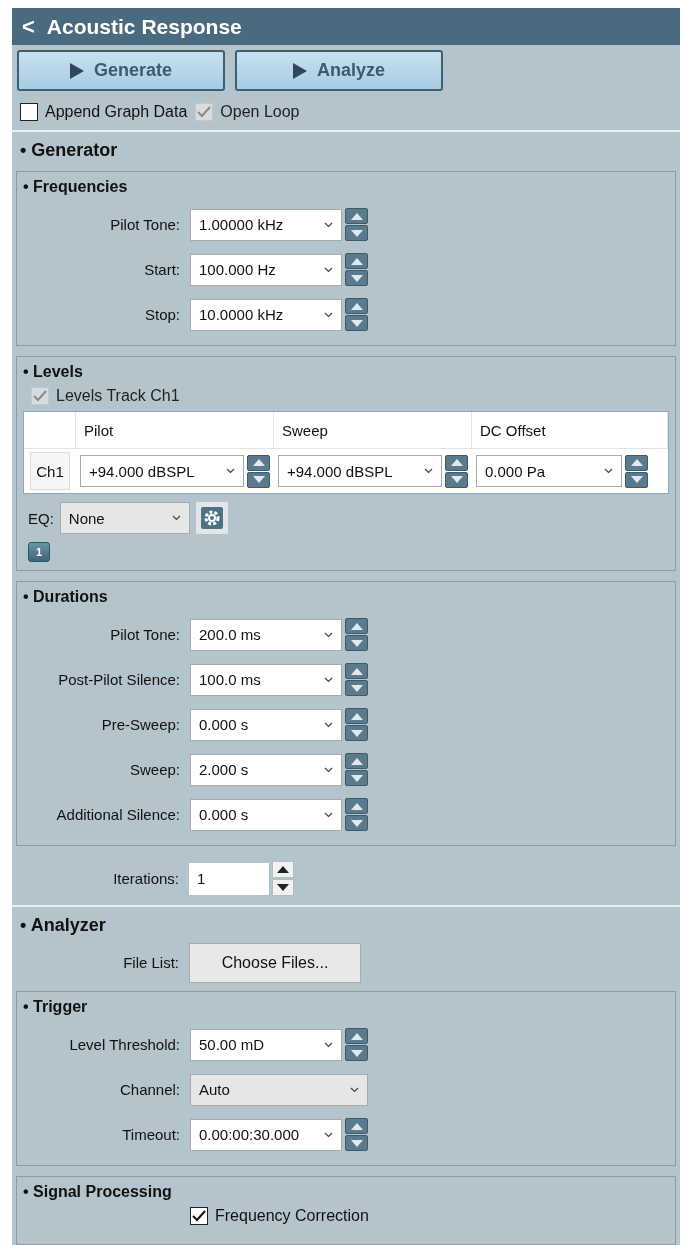 The width and height of the screenshot is (684, 1245). I want to click on dropdown-field: 0.000 Pa, so click(549, 471).